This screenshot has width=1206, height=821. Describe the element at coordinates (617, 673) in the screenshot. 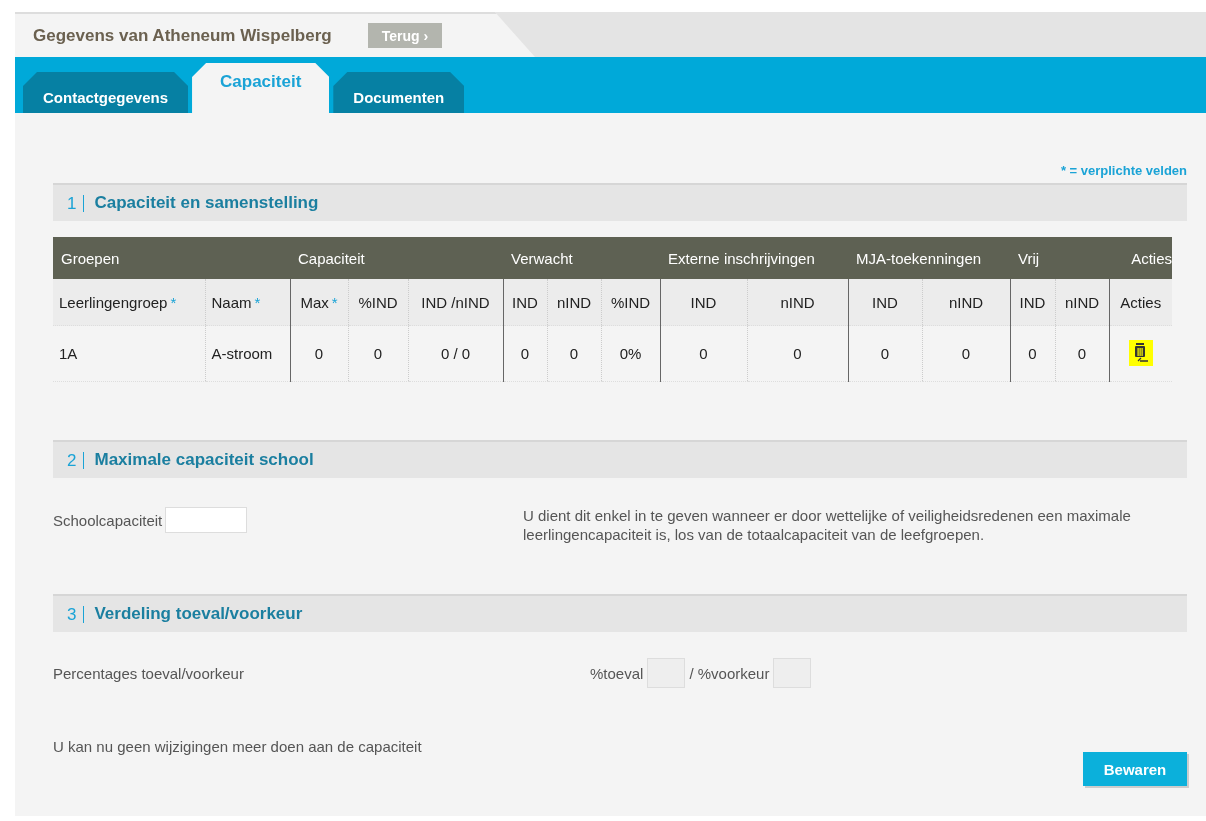

I see `field-label: %toeval` at that location.